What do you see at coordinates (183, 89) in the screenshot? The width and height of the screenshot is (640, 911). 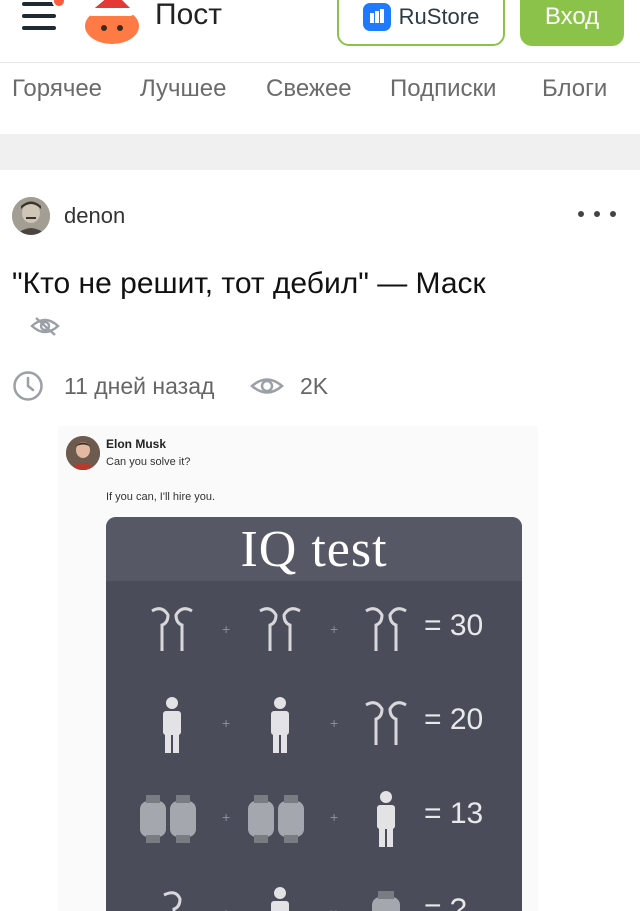 I see `tab-best: Лучшее` at bounding box center [183, 89].